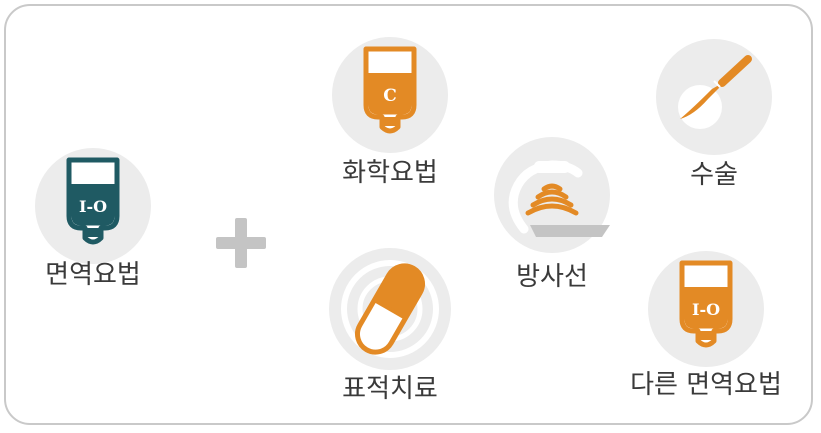 The height and width of the screenshot is (433, 821). Describe the element at coordinates (390, 173) in the screenshot. I see `chemotherapy-label: 화학요법` at that location.